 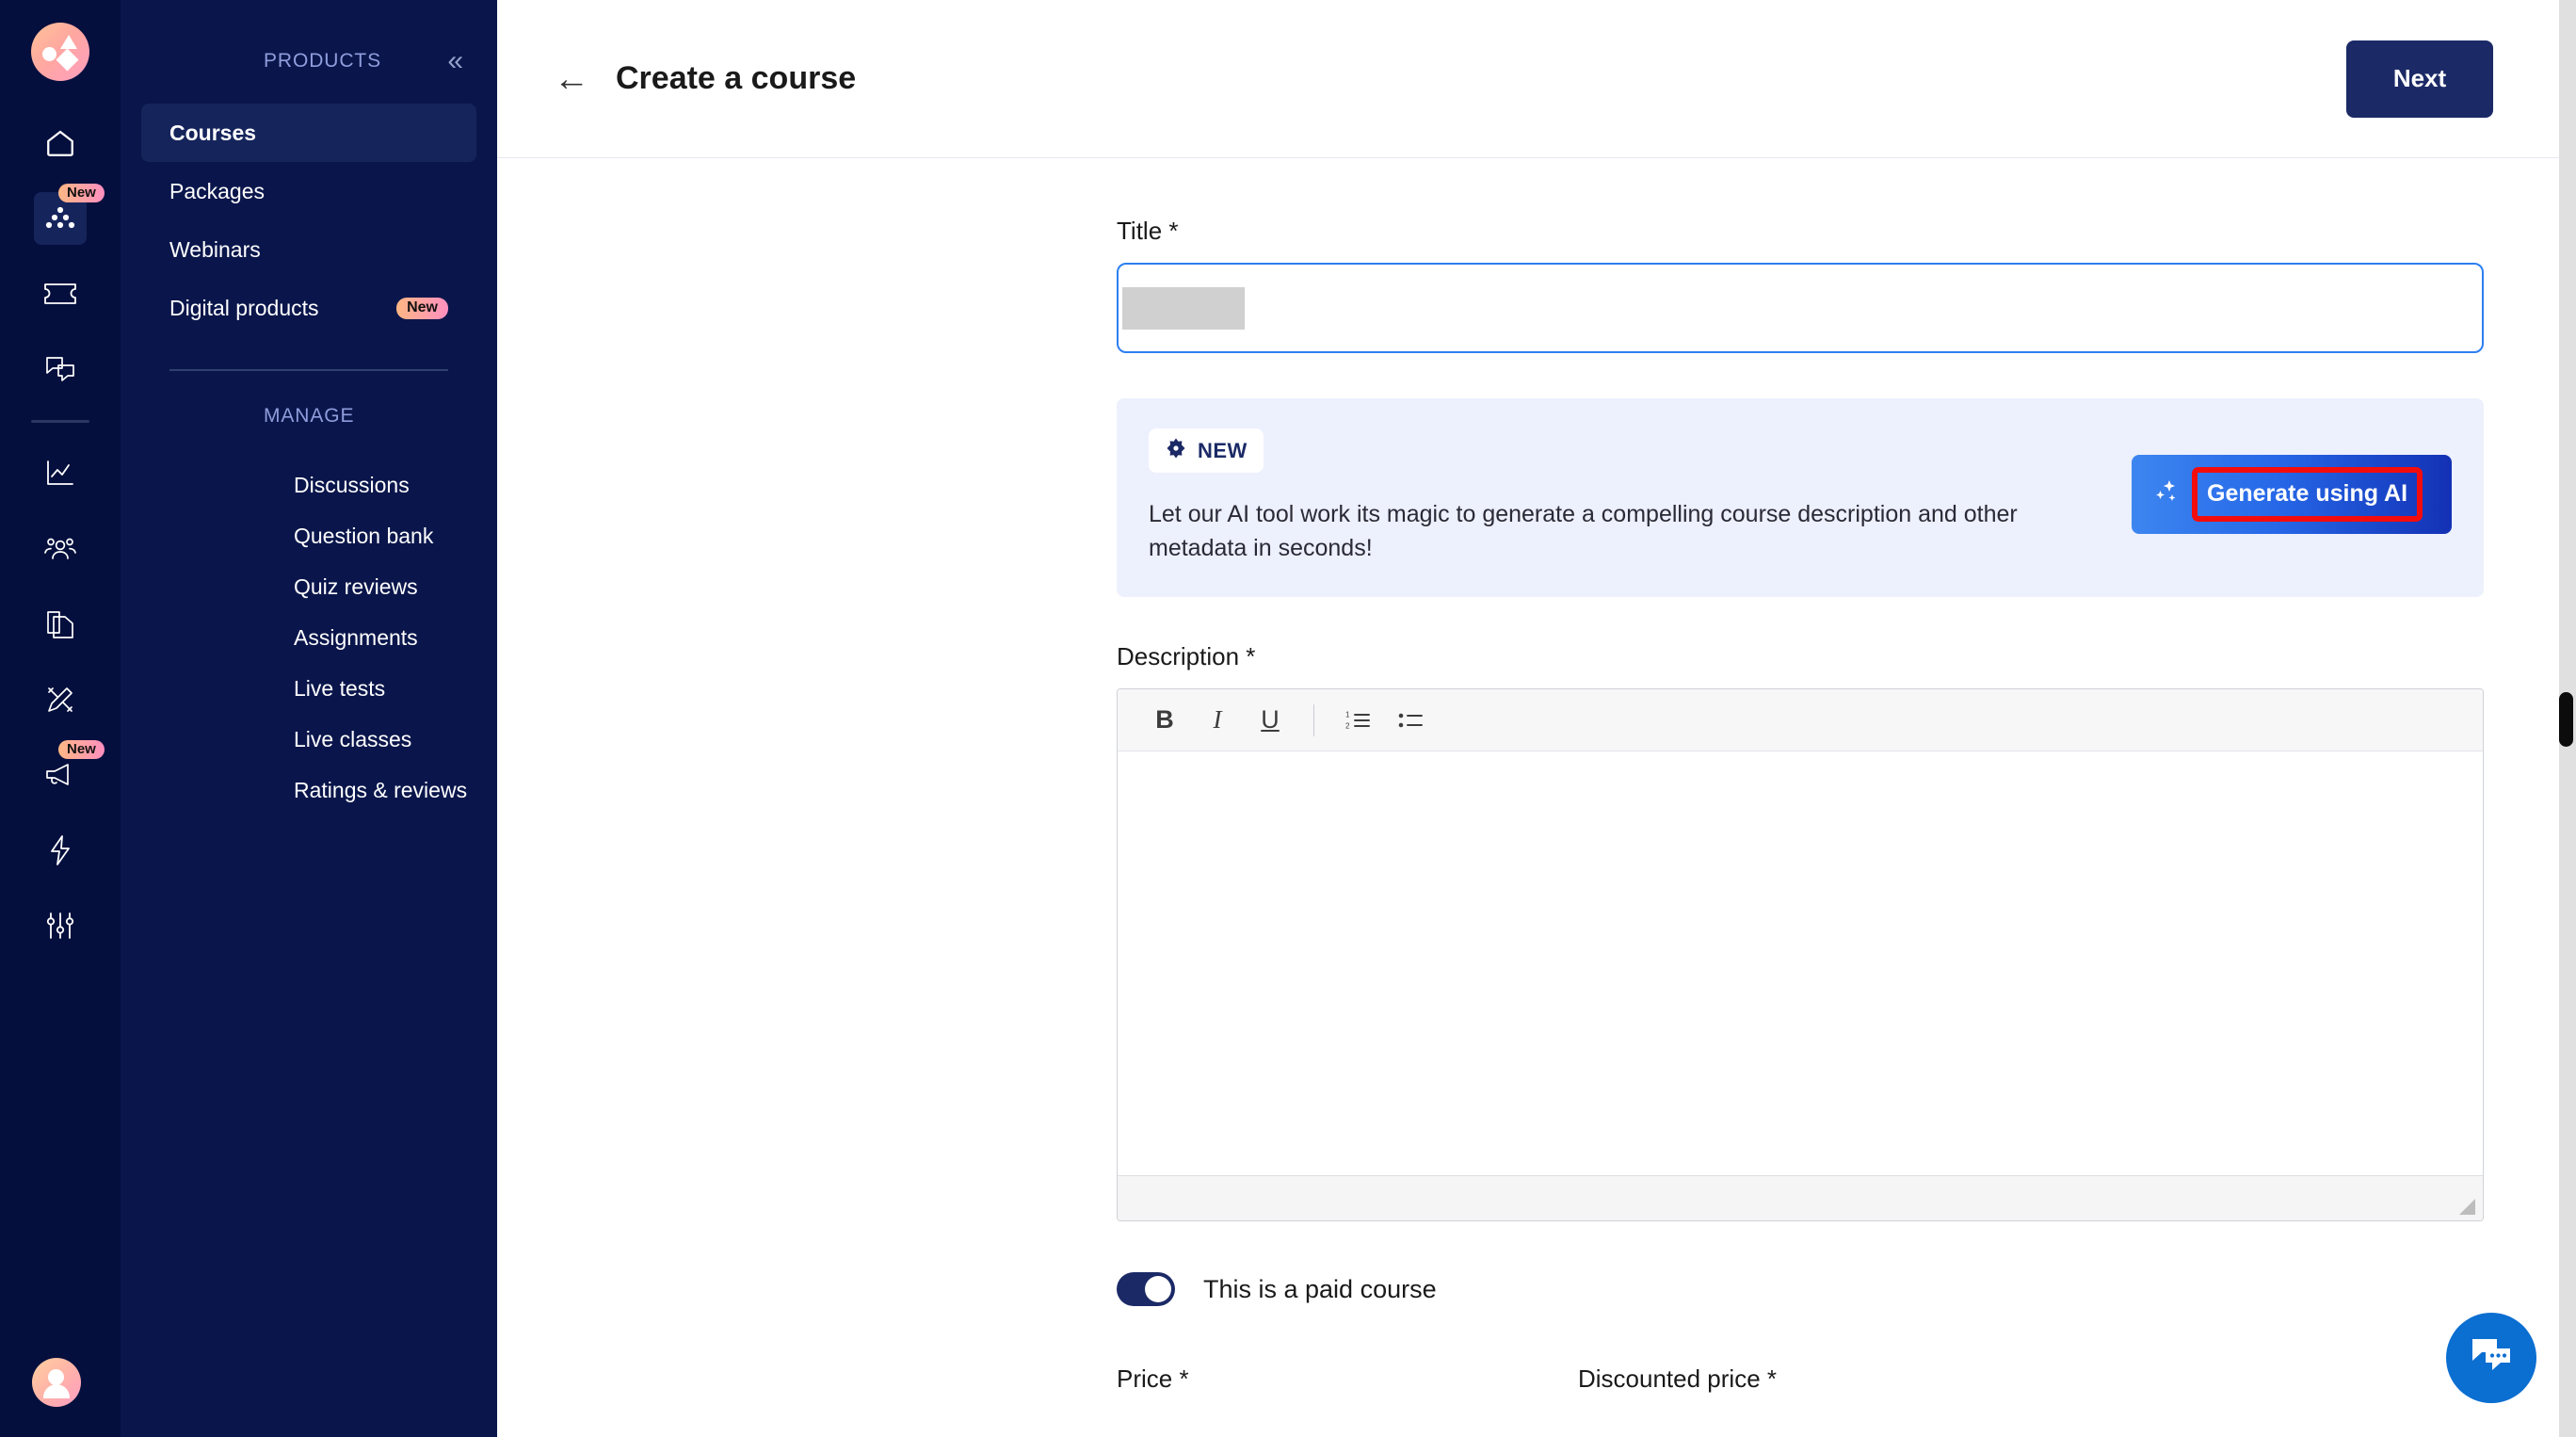 I want to click on underline-icon: U, so click(x=1270, y=721).